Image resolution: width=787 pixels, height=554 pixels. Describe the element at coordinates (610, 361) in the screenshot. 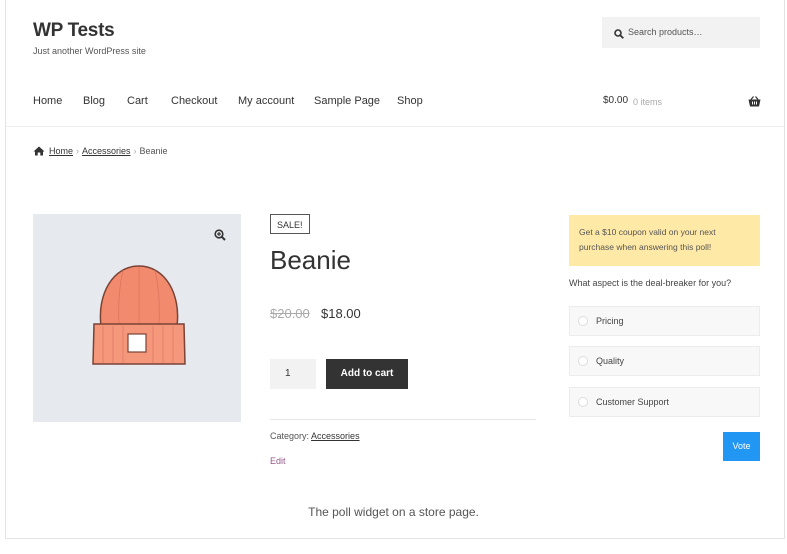

I see `poll-option-label: Quality` at that location.